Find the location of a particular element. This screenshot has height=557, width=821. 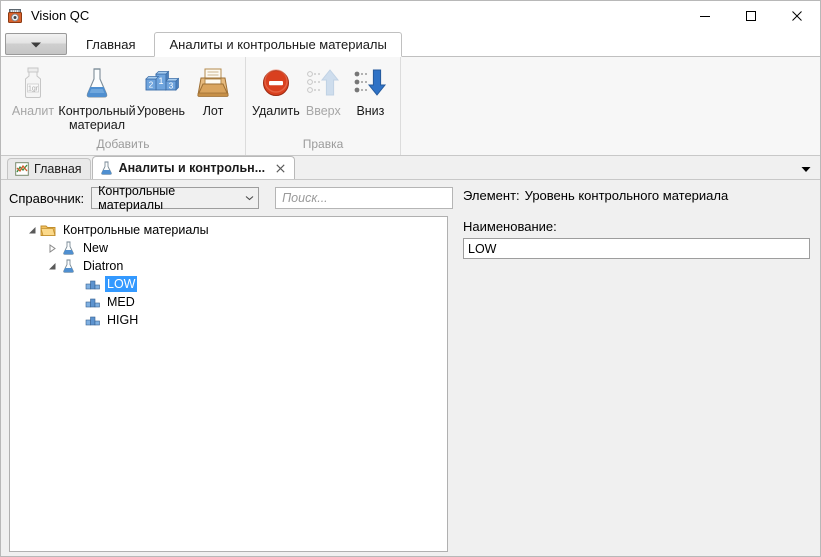

ribbon-group-edit: Удалить Вверх Вниз Правка is located at coordinates (322, 106).